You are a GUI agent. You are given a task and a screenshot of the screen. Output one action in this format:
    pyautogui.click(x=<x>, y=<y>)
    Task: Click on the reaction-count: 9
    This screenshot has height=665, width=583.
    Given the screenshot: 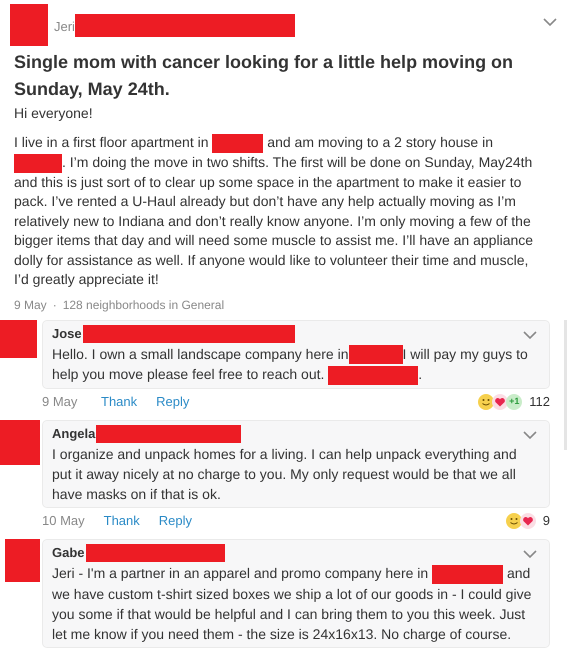 What is the action you would take?
    pyautogui.click(x=546, y=521)
    